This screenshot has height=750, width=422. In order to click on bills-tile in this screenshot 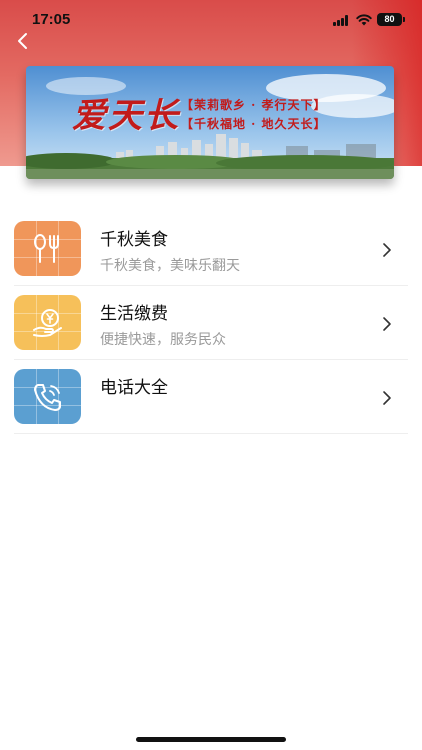, I will do `click(47, 322)`.